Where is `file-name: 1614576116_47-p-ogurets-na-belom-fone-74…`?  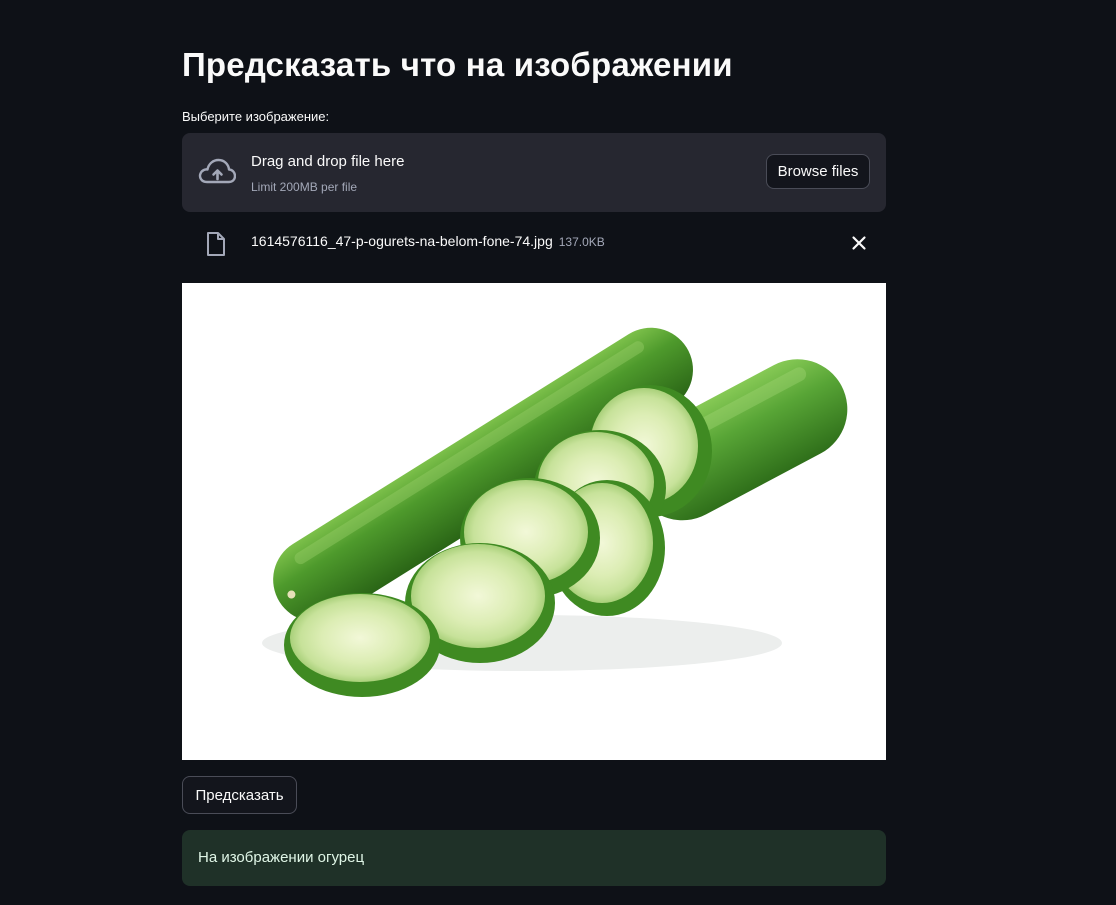
file-name: 1614576116_47-p-ogurets-na-belom-fone-74… is located at coordinates (428, 241).